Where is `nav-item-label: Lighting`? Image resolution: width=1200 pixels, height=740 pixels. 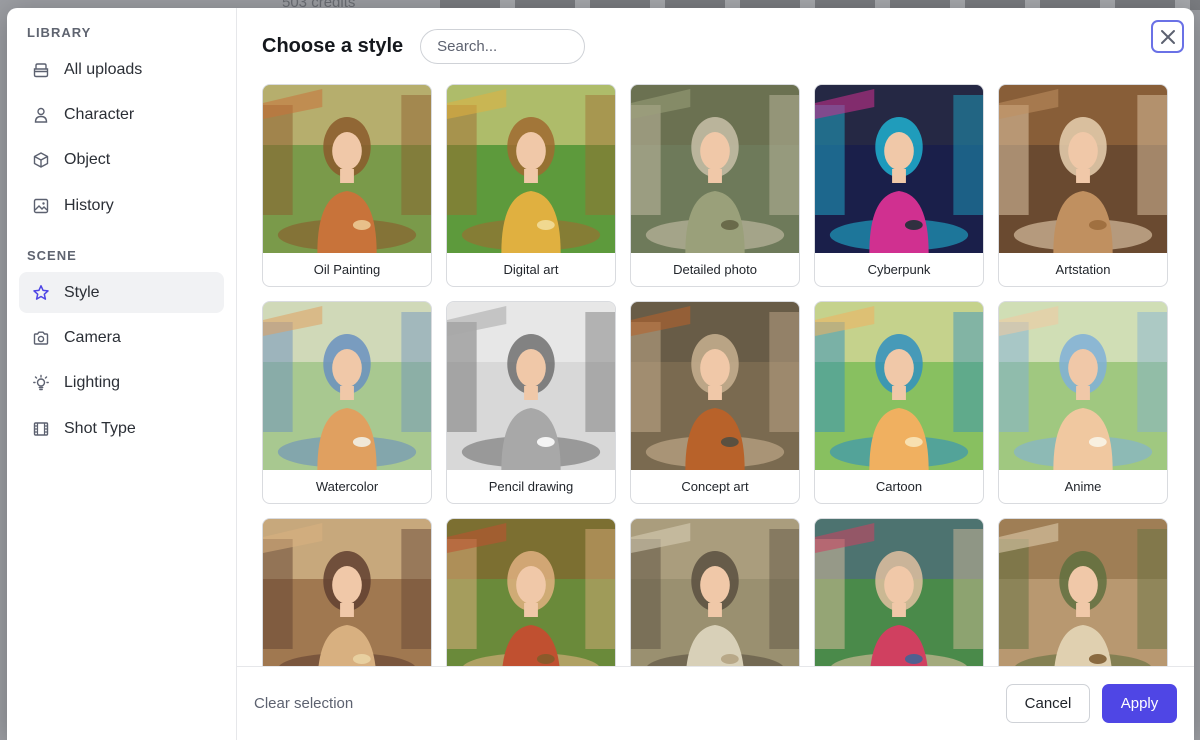
nav-item-label: Lighting is located at coordinates (92, 383).